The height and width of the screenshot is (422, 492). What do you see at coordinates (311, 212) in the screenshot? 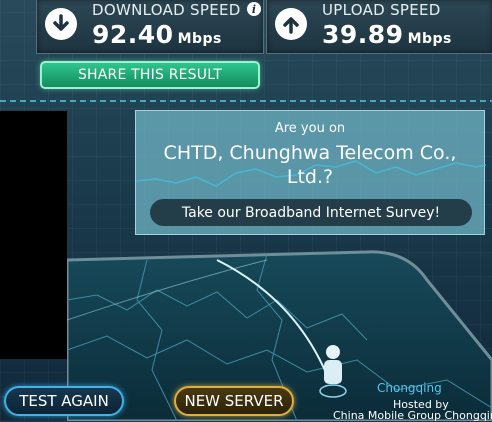
I see `survey-button: Take our Broadband Internet Survey!` at bounding box center [311, 212].